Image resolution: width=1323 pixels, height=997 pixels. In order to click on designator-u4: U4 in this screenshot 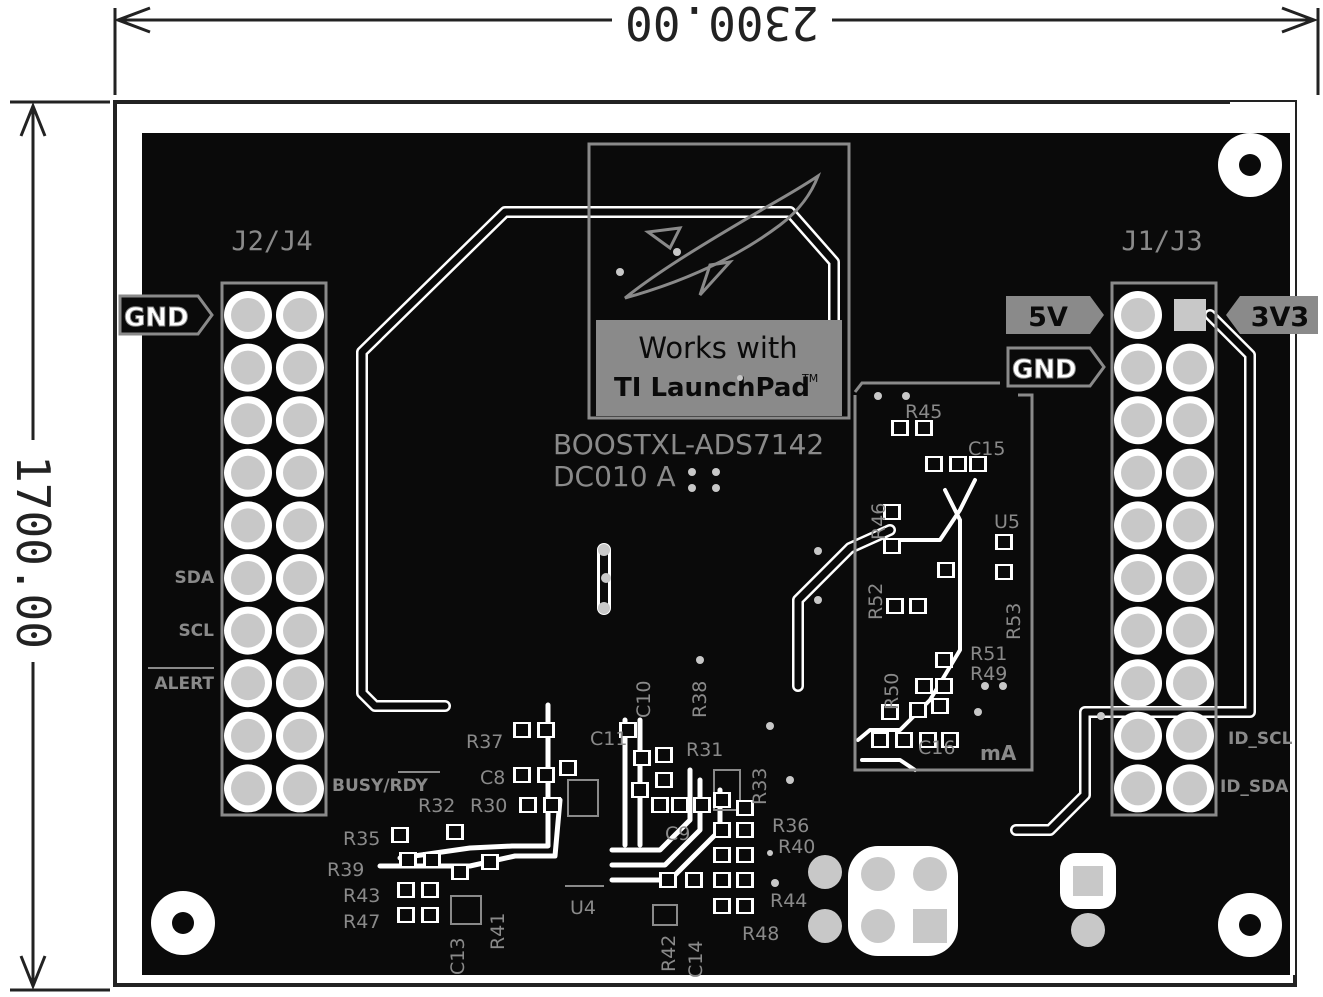, I will do `click(583, 908)`.